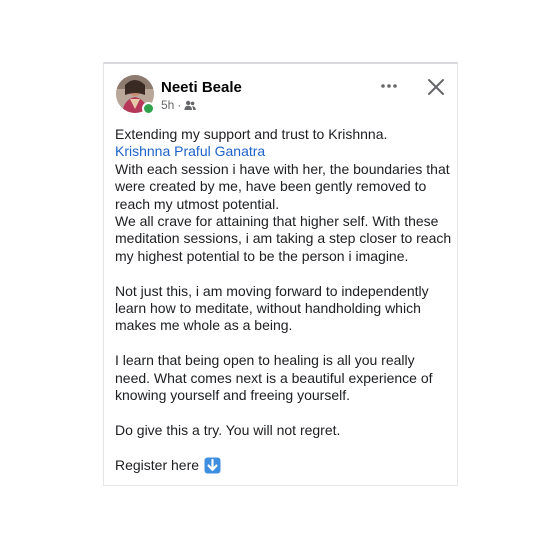 The image size is (560, 560). Describe the element at coordinates (228, 429) in the screenshot. I see `post-text-paragraph: Do give this a try. You will not regret.` at that location.